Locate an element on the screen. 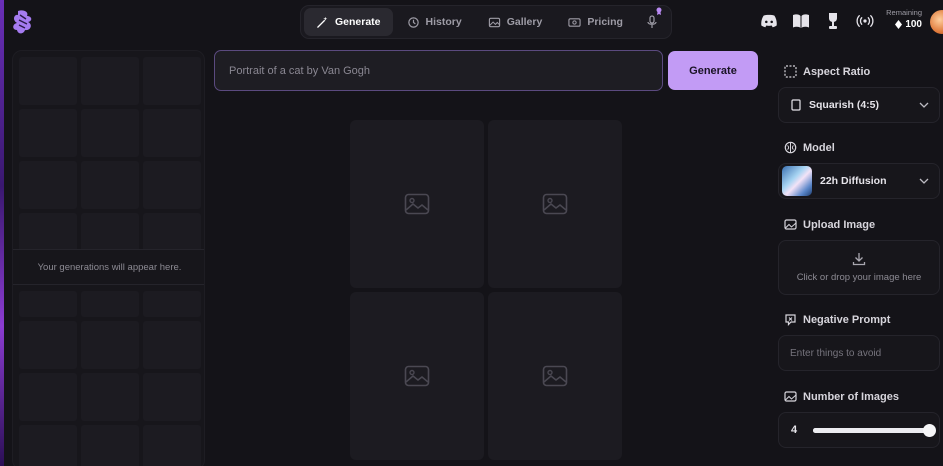 The width and height of the screenshot is (943, 466). history-icon is located at coordinates (413, 22).